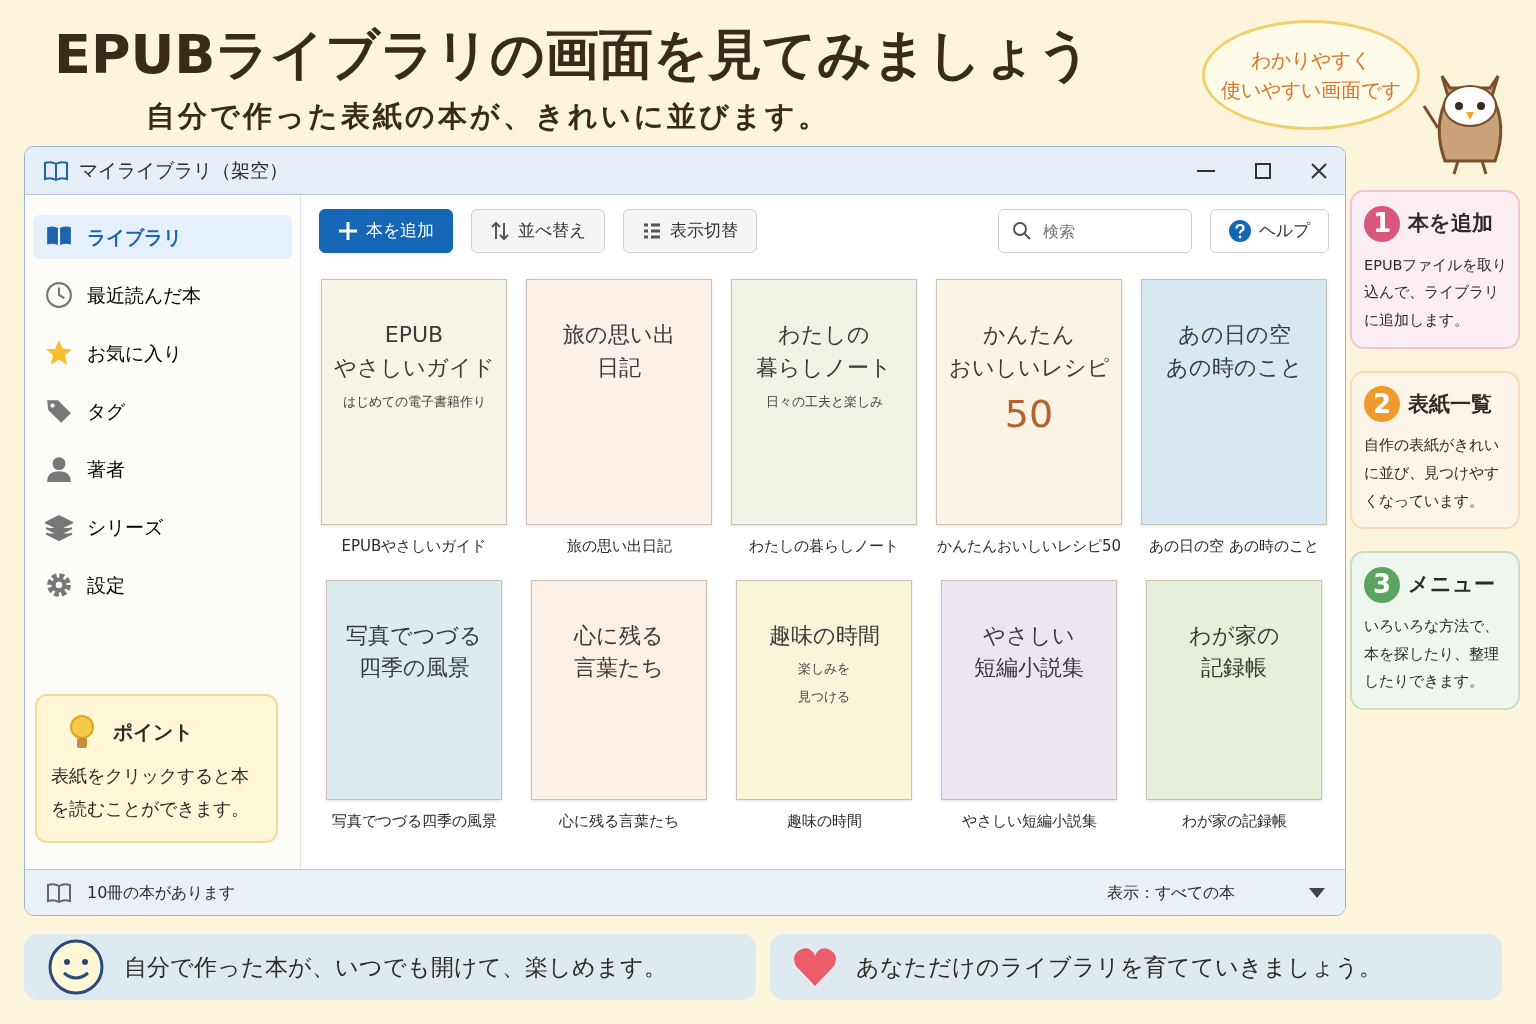 This screenshot has height=1024, width=1536. What do you see at coordinates (395, 967) in the screenshot?
I see `banner-text: 自分で作った本が、いつでも開けて、楽しめます。` at bounding box center [395, 967].